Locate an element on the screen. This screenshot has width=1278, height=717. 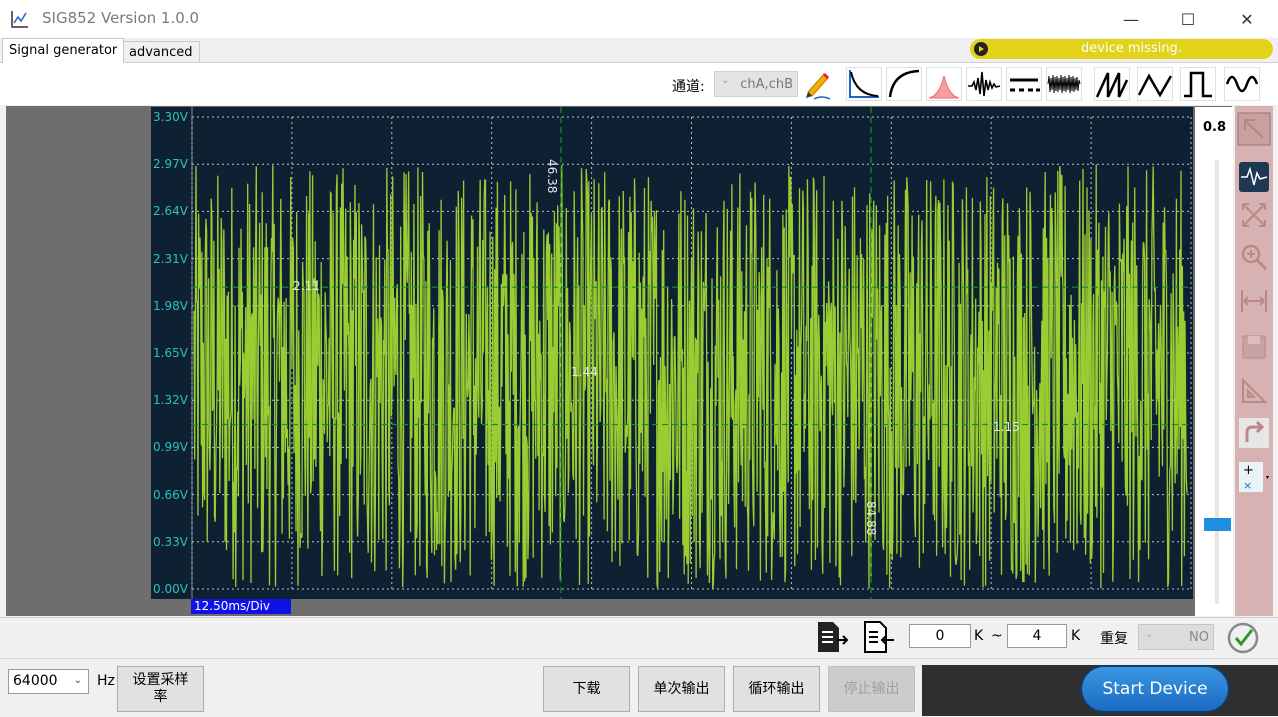
close-button: ✕ is located at coordinates (1247, 19).